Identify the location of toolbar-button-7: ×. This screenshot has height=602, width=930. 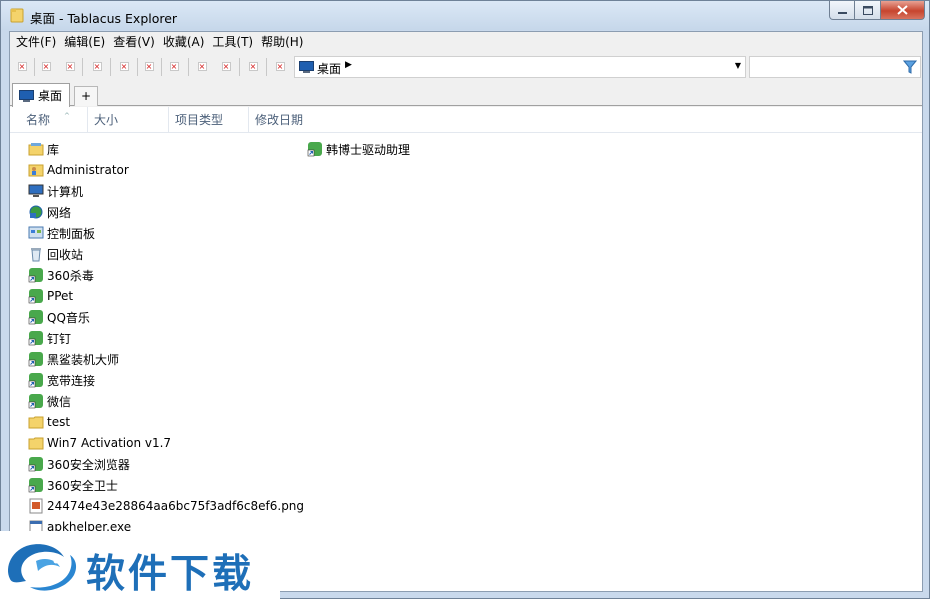
(174, 66).